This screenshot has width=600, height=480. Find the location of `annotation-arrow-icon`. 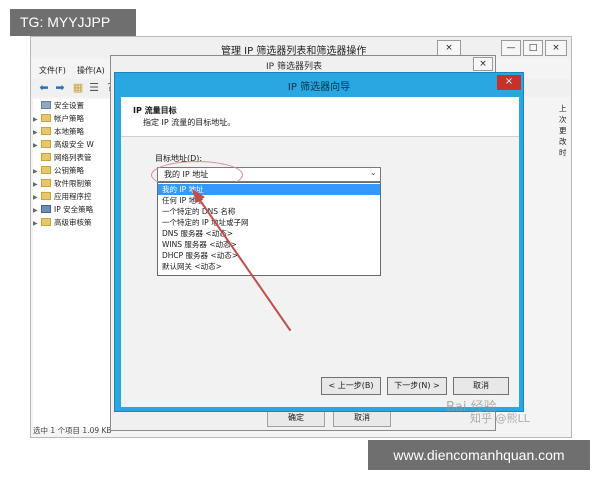

annotation-arrow-icon is located at coordinates (241, 260).